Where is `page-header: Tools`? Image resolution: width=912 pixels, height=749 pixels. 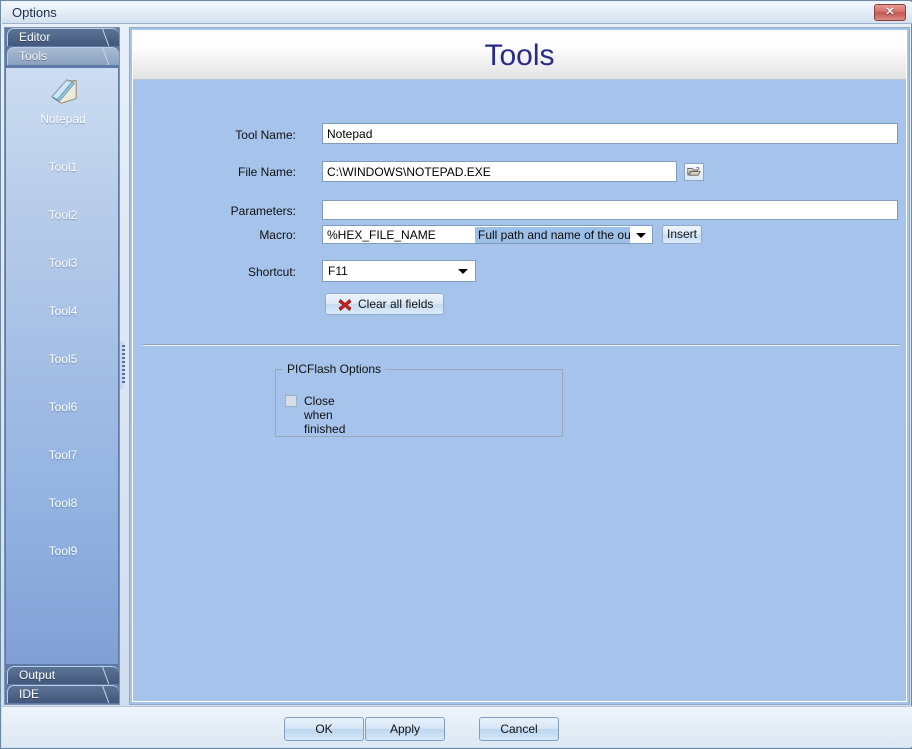 page-header: Tools is located at coordinates (519, 55).